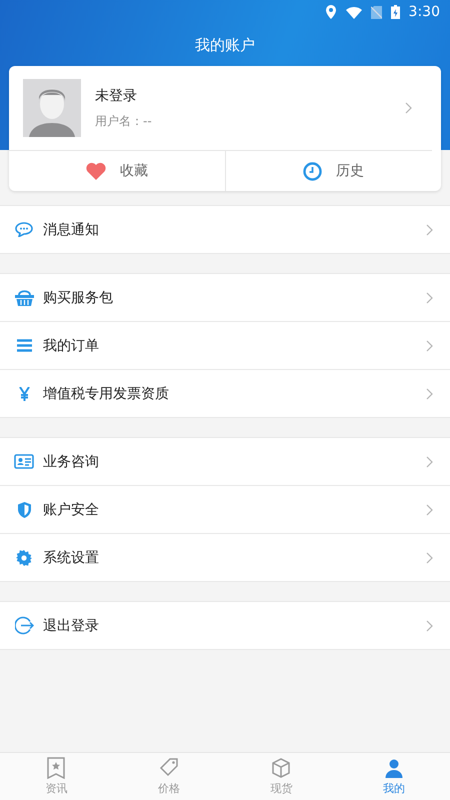 This screenshot has height=800, width=450. Describe the element at coordinates (354, 12) in the screenshot. I see `wifi-icon` at that location.